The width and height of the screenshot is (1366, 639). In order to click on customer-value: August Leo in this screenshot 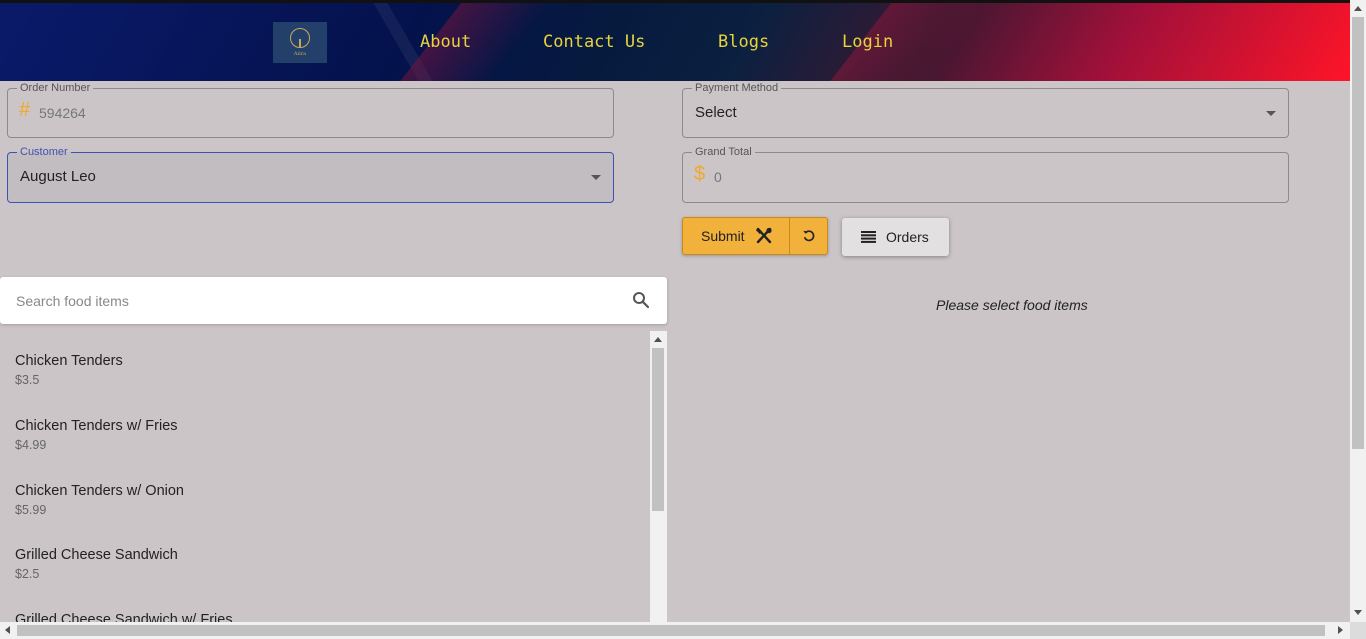, I will do `click(58, 176)`.